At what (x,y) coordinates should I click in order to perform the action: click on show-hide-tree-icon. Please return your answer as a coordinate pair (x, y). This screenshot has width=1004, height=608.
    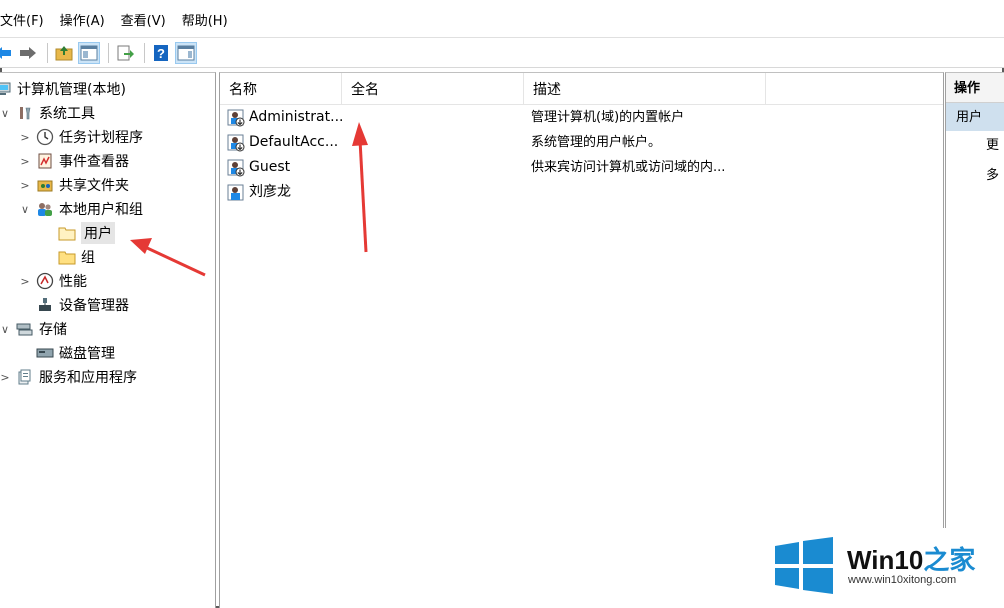
    Looking at the image, I should click on (89, 52).